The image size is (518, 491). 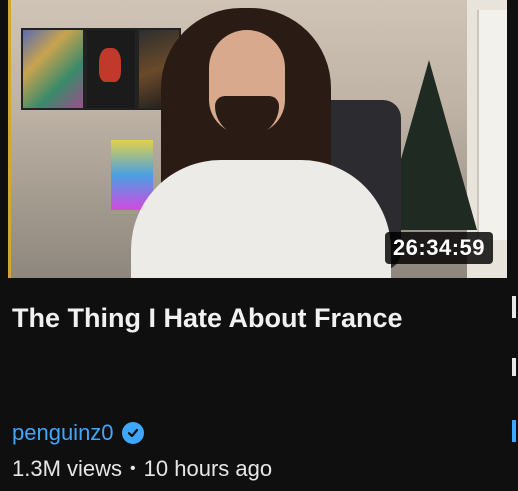 What do you see at coordinates (63, 433) in the screenshot?
I see `channel-name: penguinz0` at bounding box center [63, 433].